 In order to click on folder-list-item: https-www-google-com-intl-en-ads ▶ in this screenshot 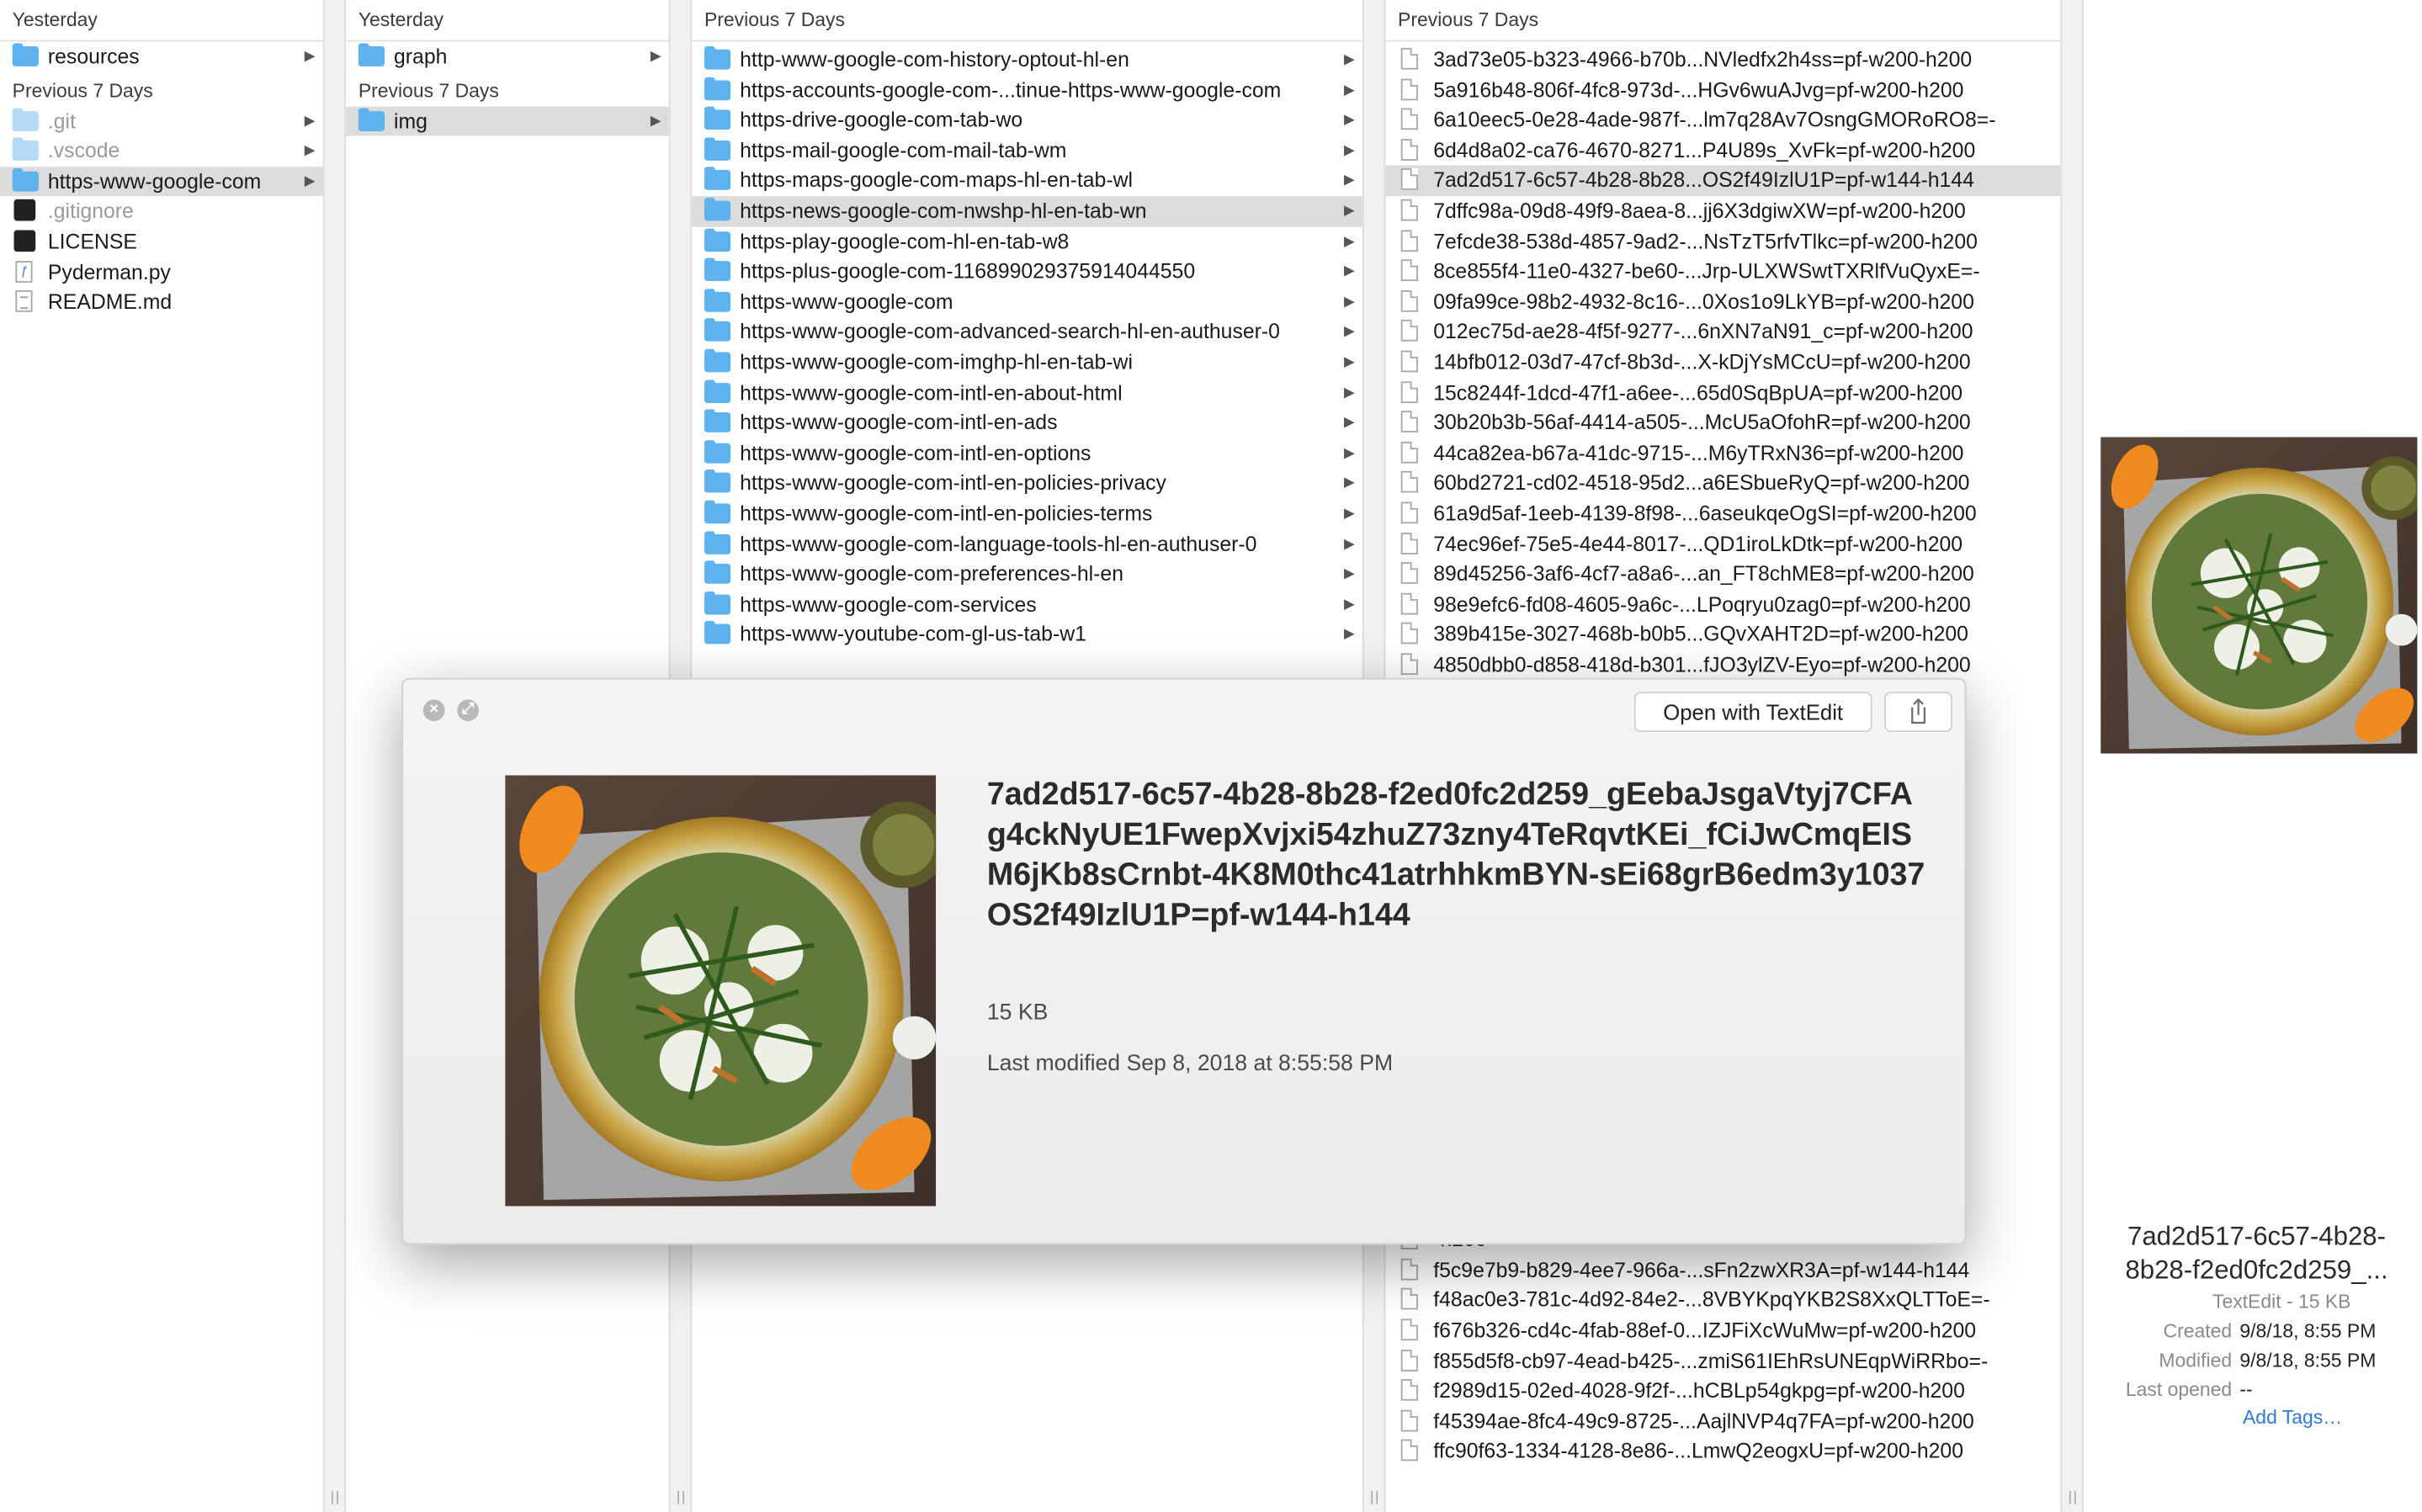, I will do `click(1027, 423)`.